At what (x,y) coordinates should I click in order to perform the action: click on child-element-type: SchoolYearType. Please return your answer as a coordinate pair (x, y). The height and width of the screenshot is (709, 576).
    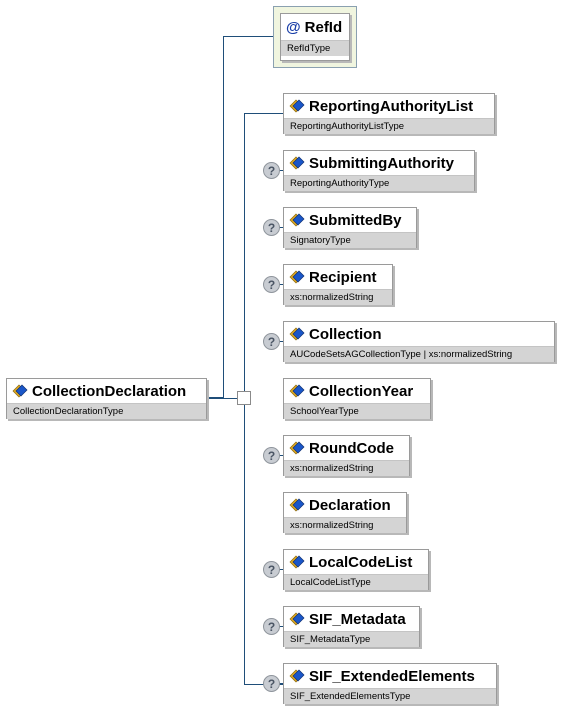
    Looking at the image, I should click on (357, 411).